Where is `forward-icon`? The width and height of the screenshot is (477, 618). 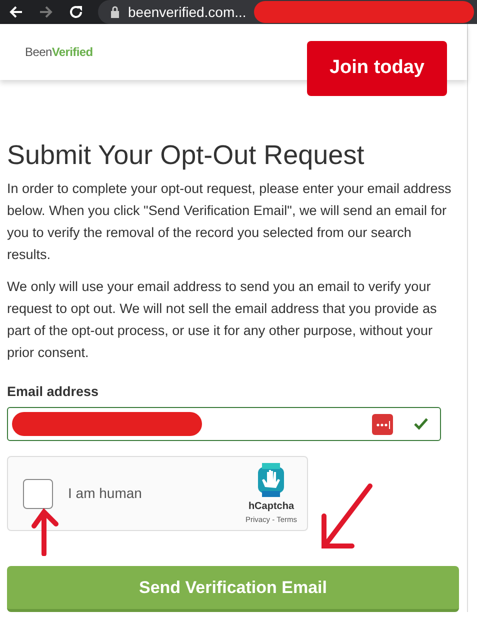
forward-icon is located at coordinates (46, 12).